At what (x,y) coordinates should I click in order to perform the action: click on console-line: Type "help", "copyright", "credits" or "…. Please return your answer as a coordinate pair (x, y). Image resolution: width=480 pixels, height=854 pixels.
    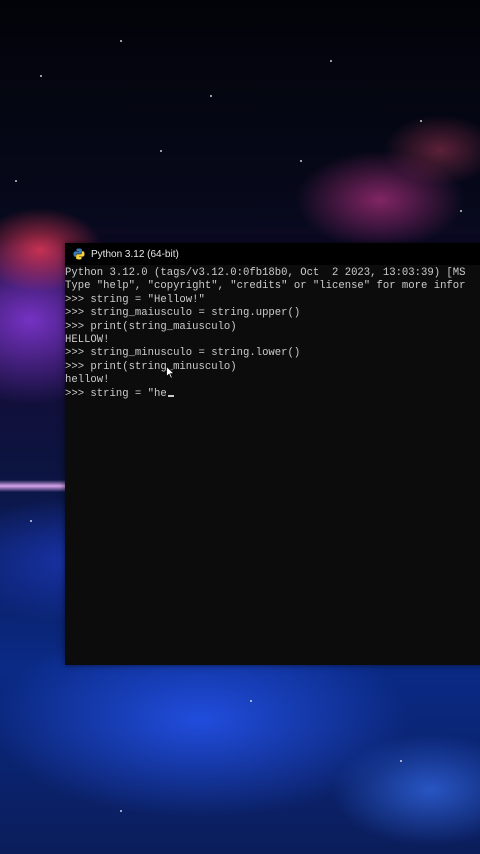
    Looking at the image, I should click on (265, 286).